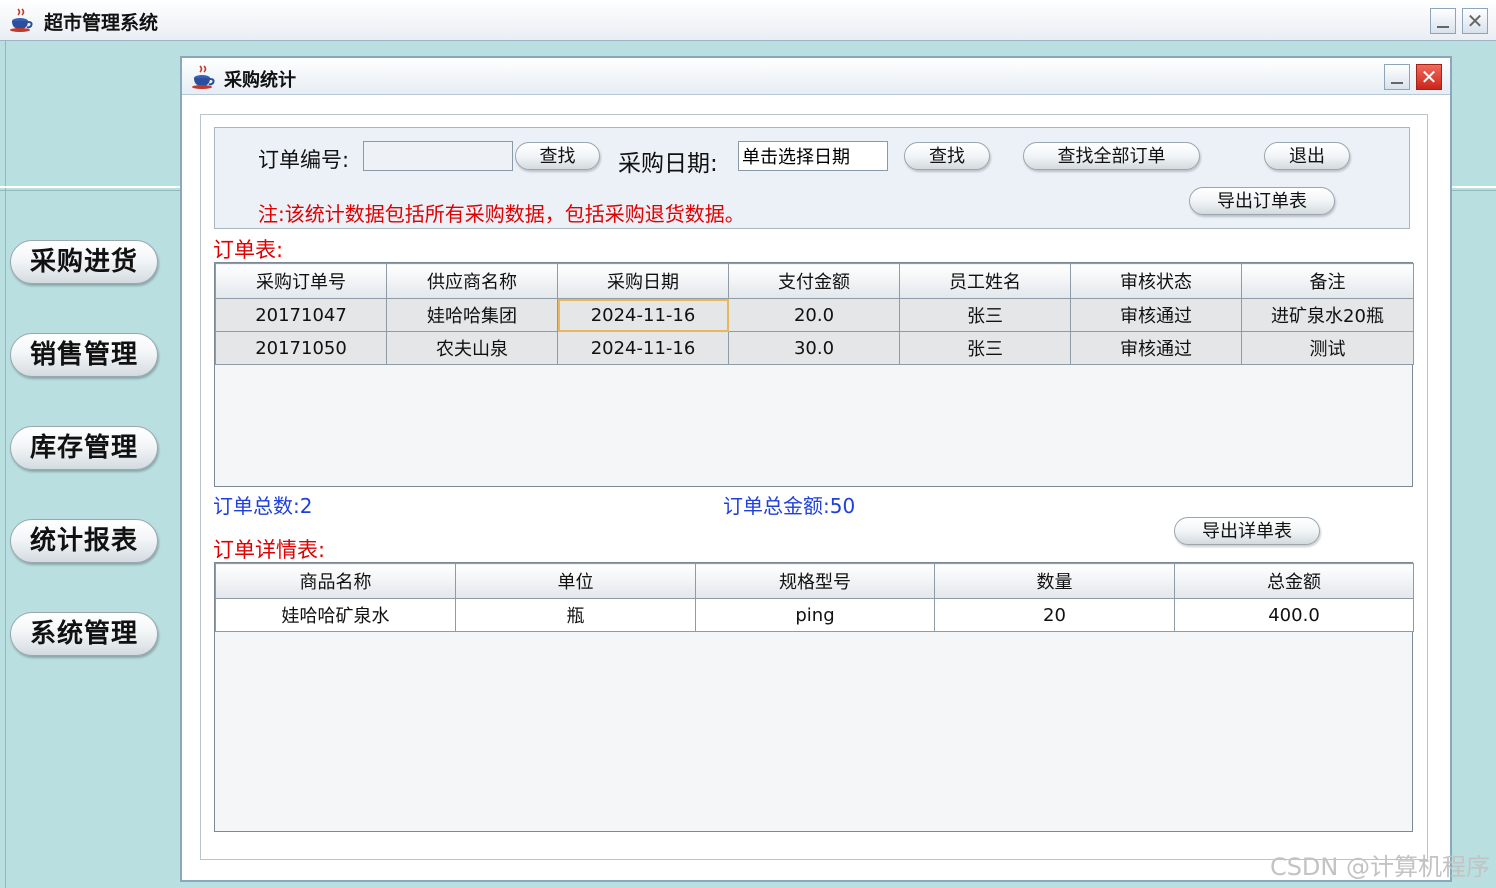  What do you see at coordinates (643, 315) in the screenshot?
I see `table-cell-selected: 2024-11-16` at bounding box center [643, 315].